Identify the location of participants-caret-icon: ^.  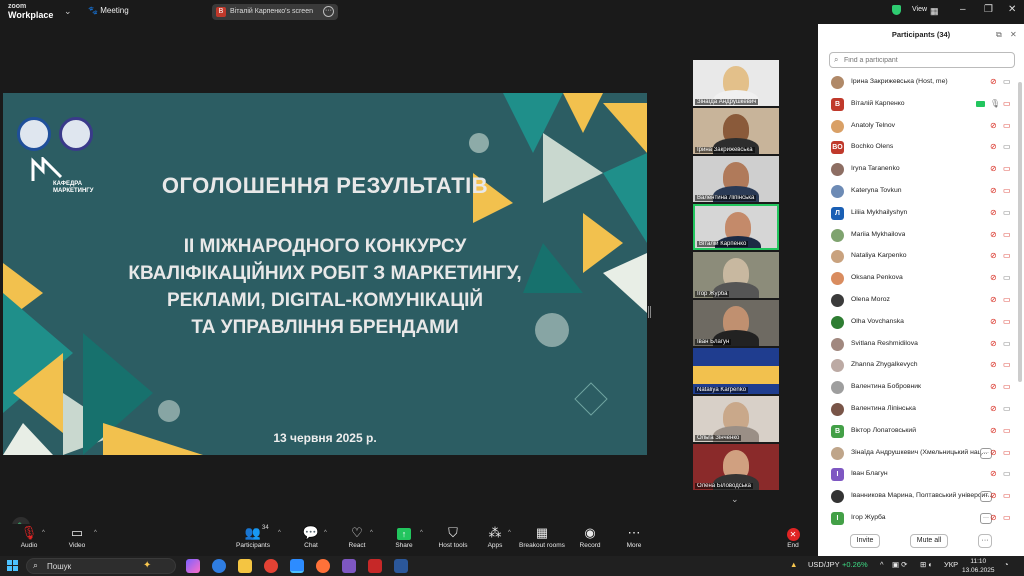
(279, 533).